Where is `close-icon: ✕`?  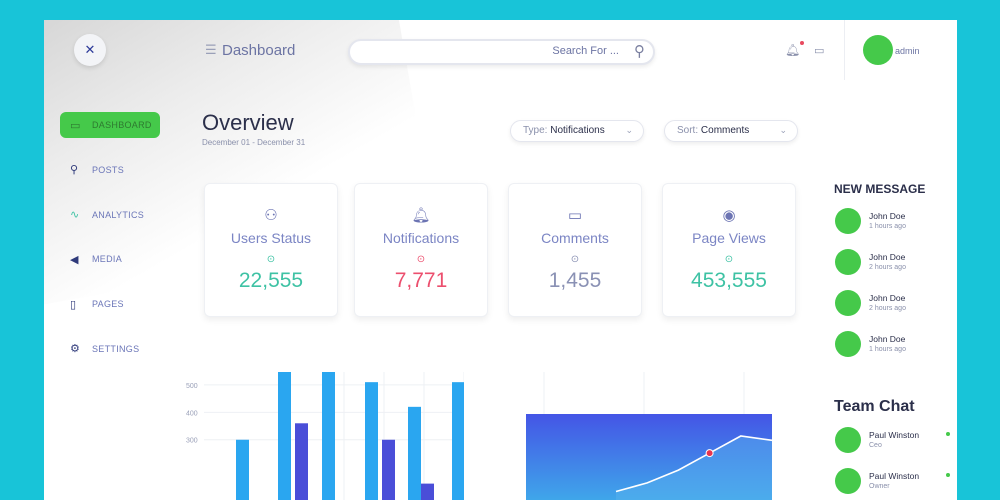 close-icon: ✕ is located at coordinates (90, 50).